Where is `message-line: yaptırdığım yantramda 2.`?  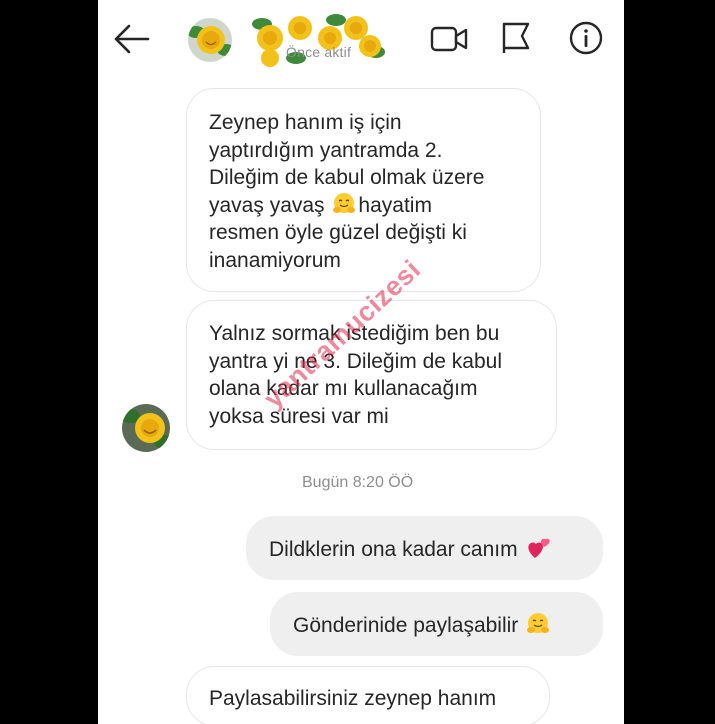 message-line: yaptırdığım yantramda 2. is located at coordinates (326, 150).